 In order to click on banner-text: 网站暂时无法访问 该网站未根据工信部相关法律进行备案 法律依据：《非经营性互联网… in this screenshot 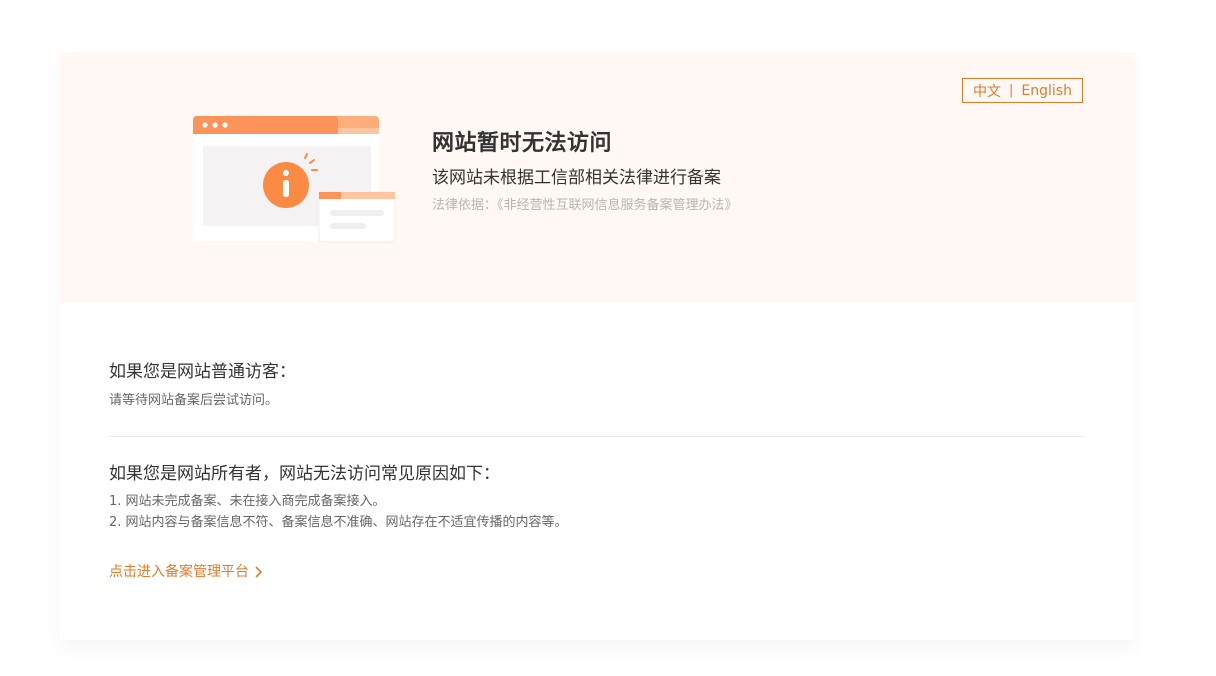, I will do `click(585, 172)`.